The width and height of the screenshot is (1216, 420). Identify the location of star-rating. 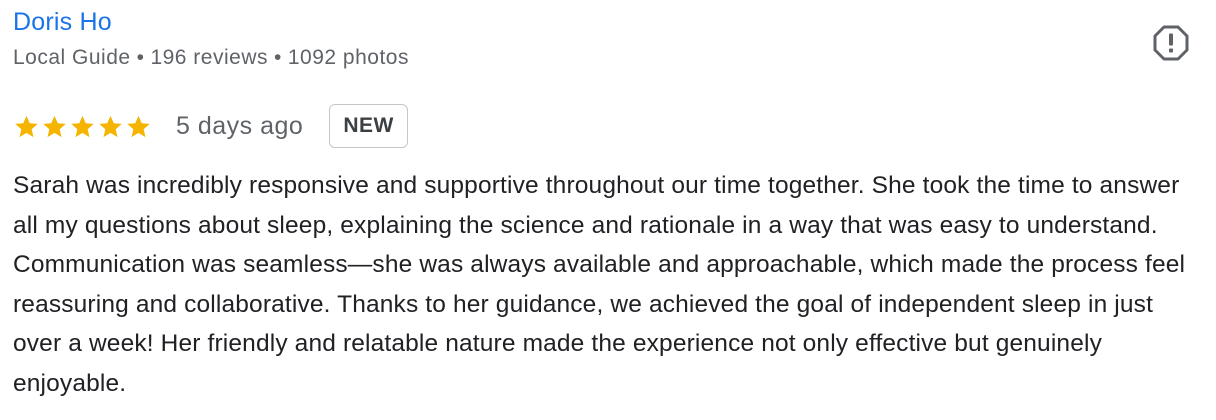
(85, 126).